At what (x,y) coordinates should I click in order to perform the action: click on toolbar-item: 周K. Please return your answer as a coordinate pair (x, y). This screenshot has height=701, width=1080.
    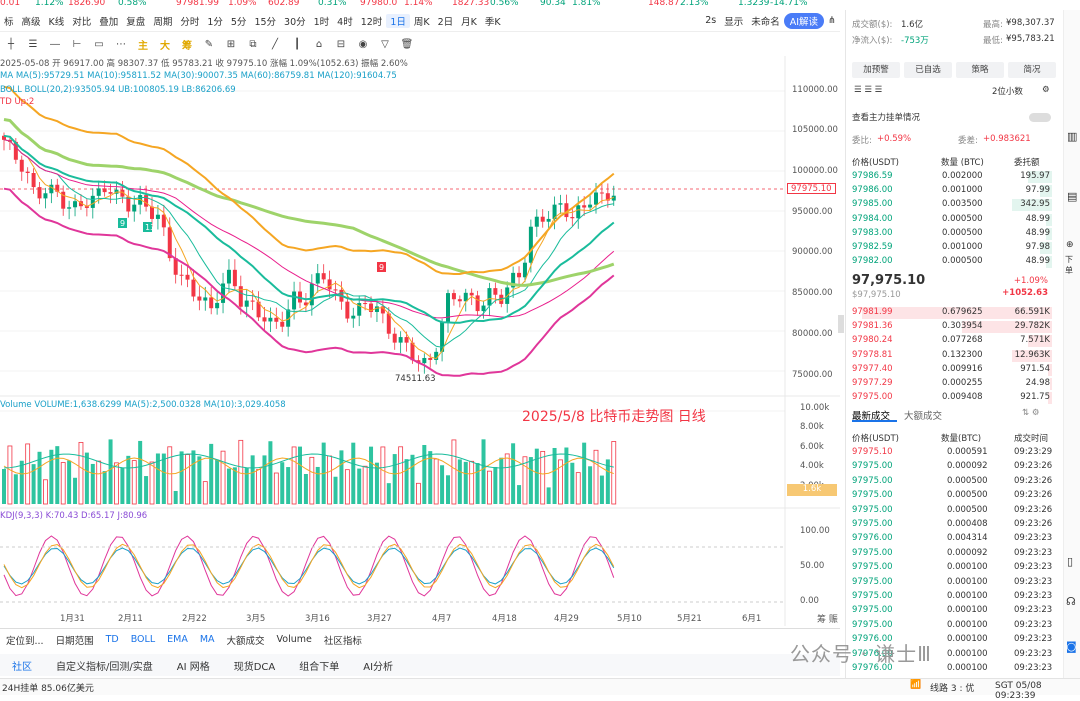
    Looking at the image, I should click on (422, 21).